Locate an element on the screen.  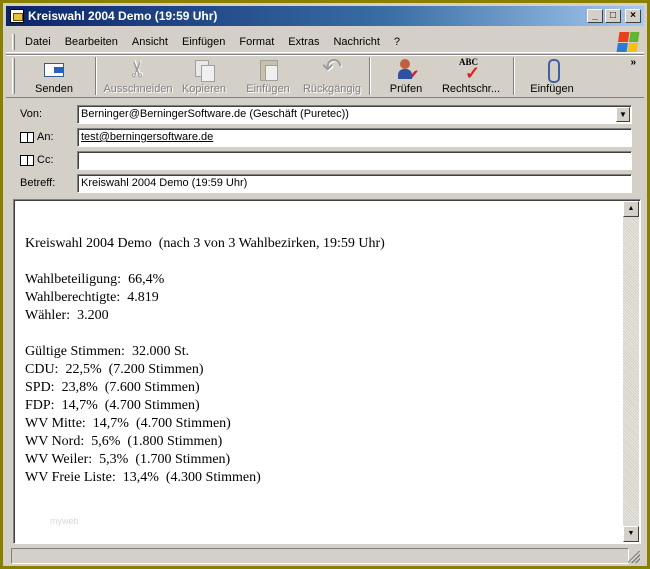
chevron-down-icon: ▼ is located at coordinates (623, 114).